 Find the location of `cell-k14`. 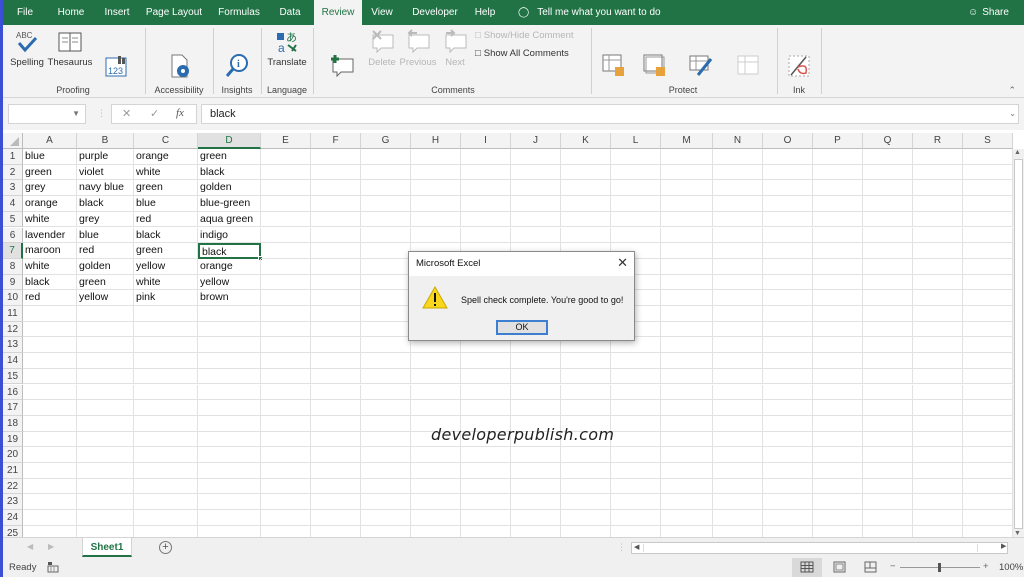

cell-k14 is located at coordinates (586, 361).